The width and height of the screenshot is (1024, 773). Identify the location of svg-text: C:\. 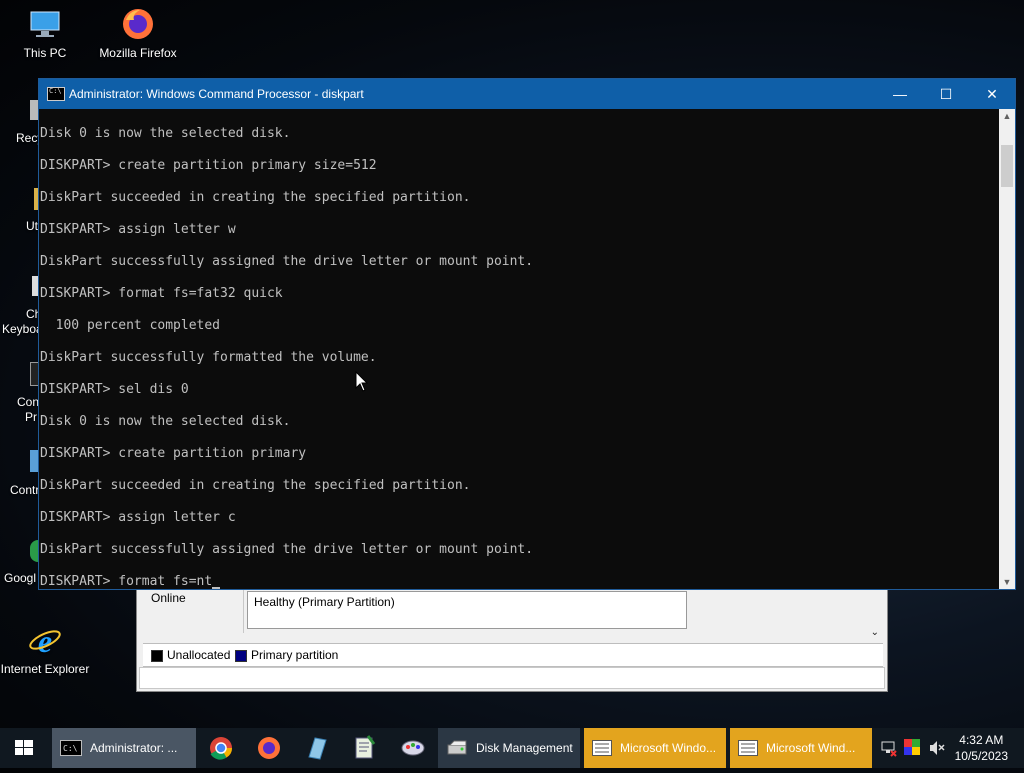
(70, 748).